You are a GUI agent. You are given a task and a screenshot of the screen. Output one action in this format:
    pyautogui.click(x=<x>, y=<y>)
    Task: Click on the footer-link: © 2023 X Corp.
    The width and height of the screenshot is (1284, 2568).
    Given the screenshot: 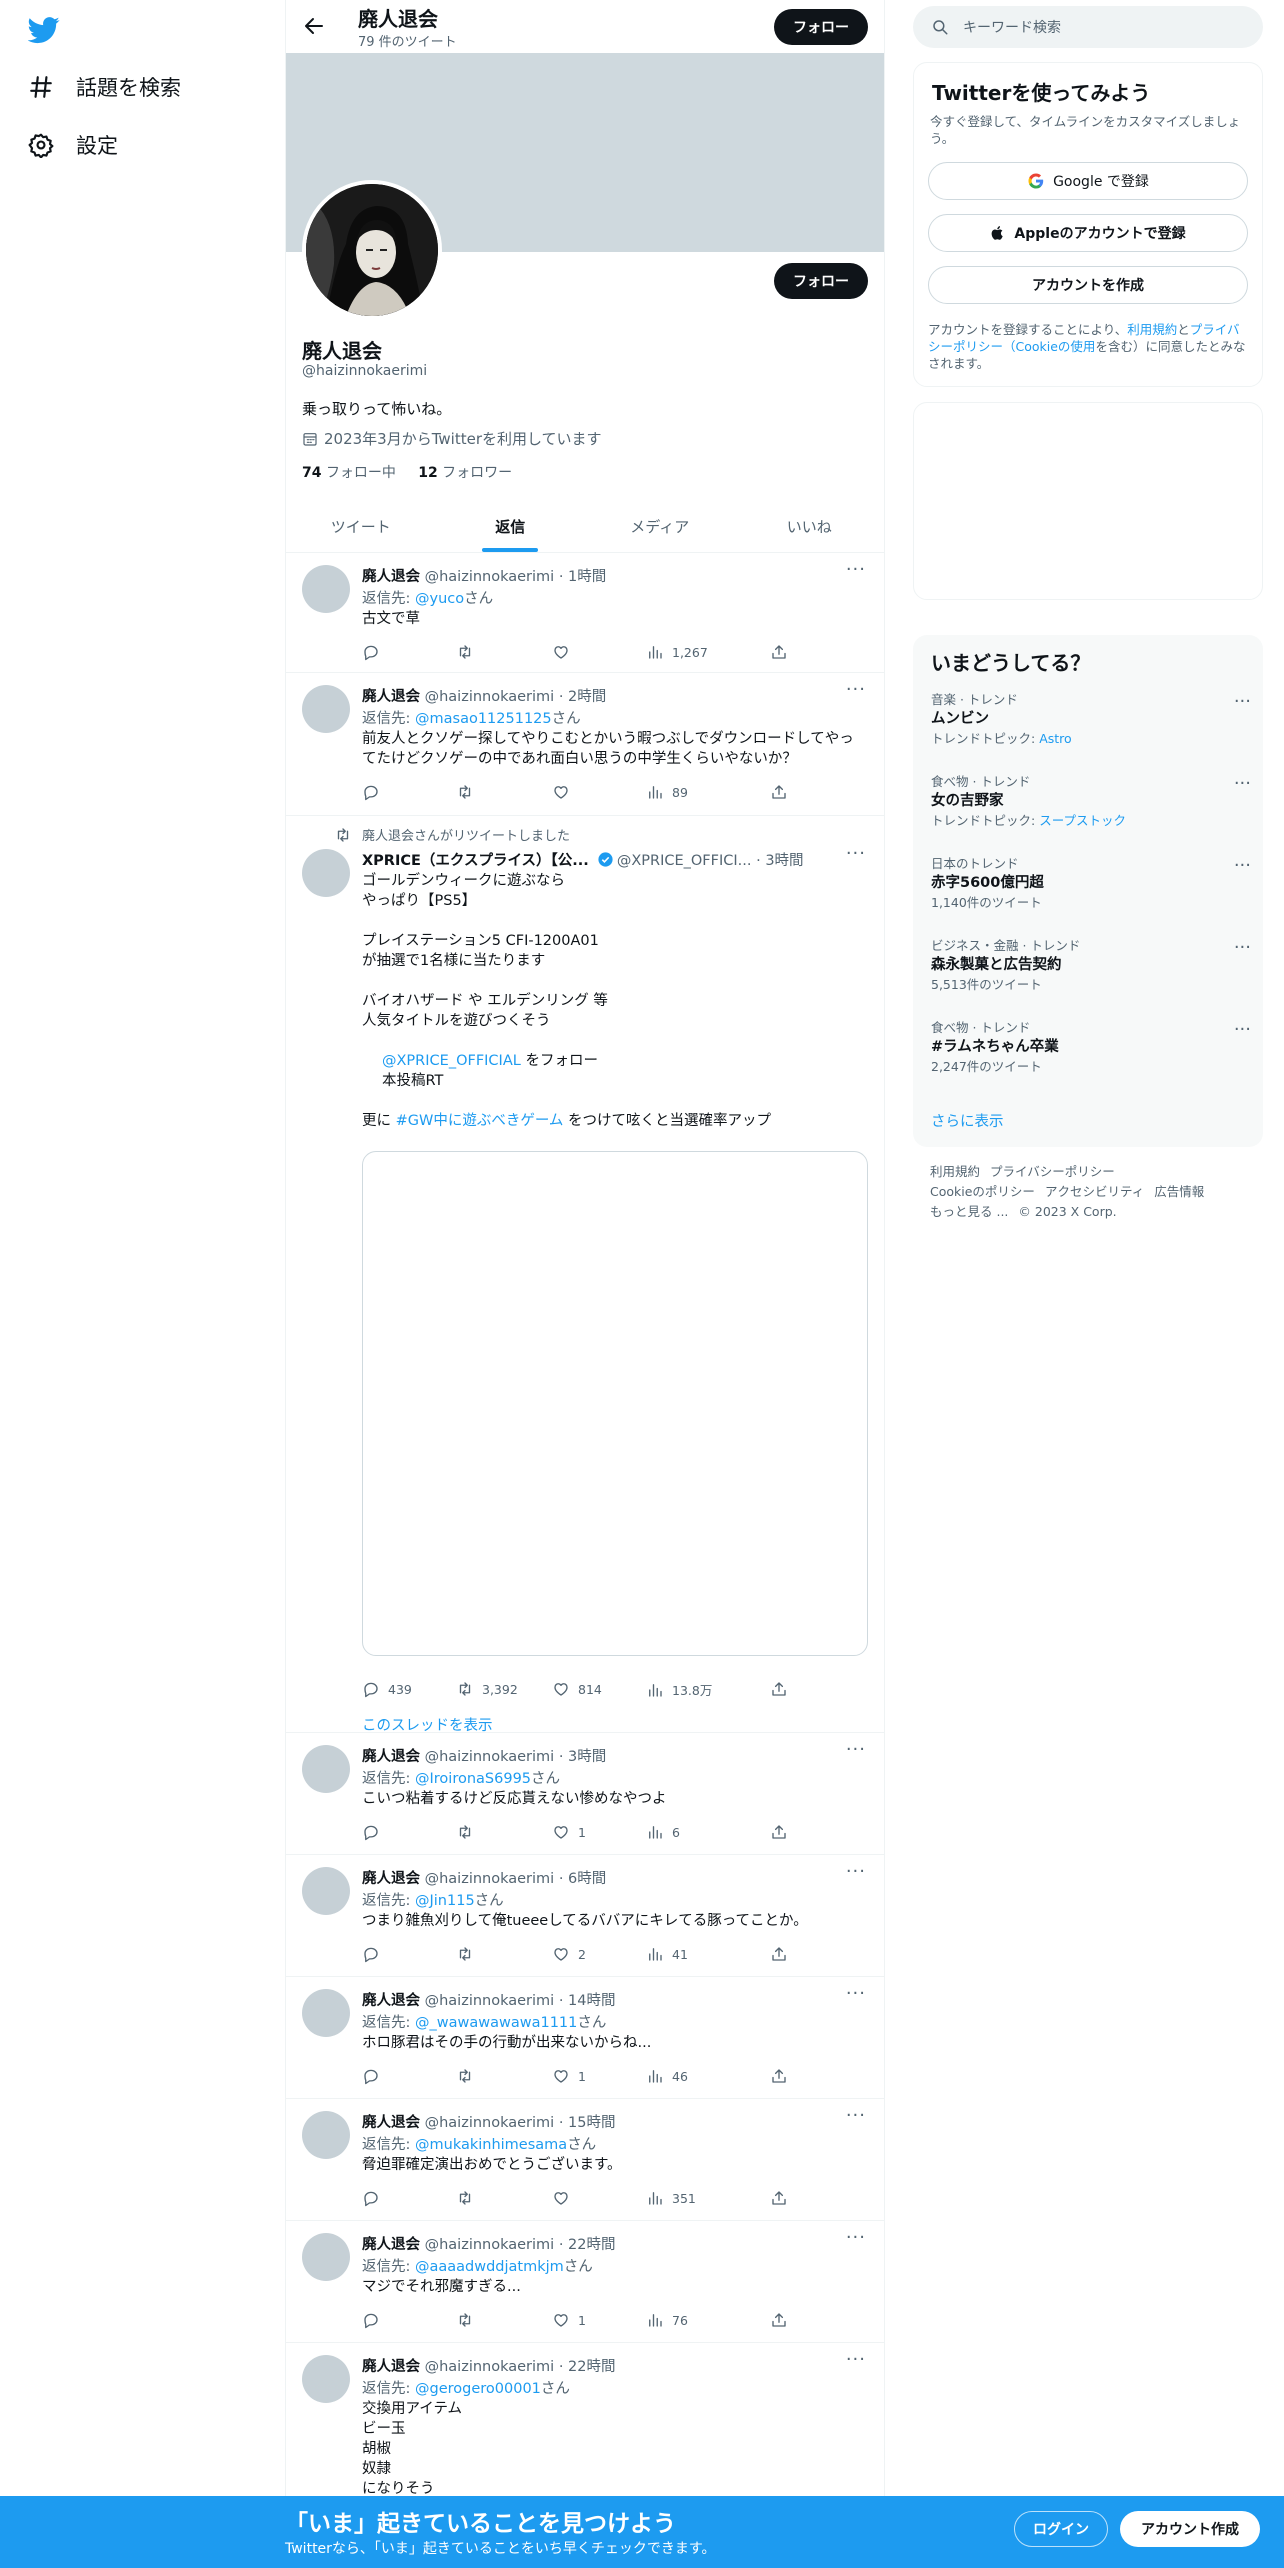 What is the action you would take?
    pyautogui.click(x=1067, y=1211)
    